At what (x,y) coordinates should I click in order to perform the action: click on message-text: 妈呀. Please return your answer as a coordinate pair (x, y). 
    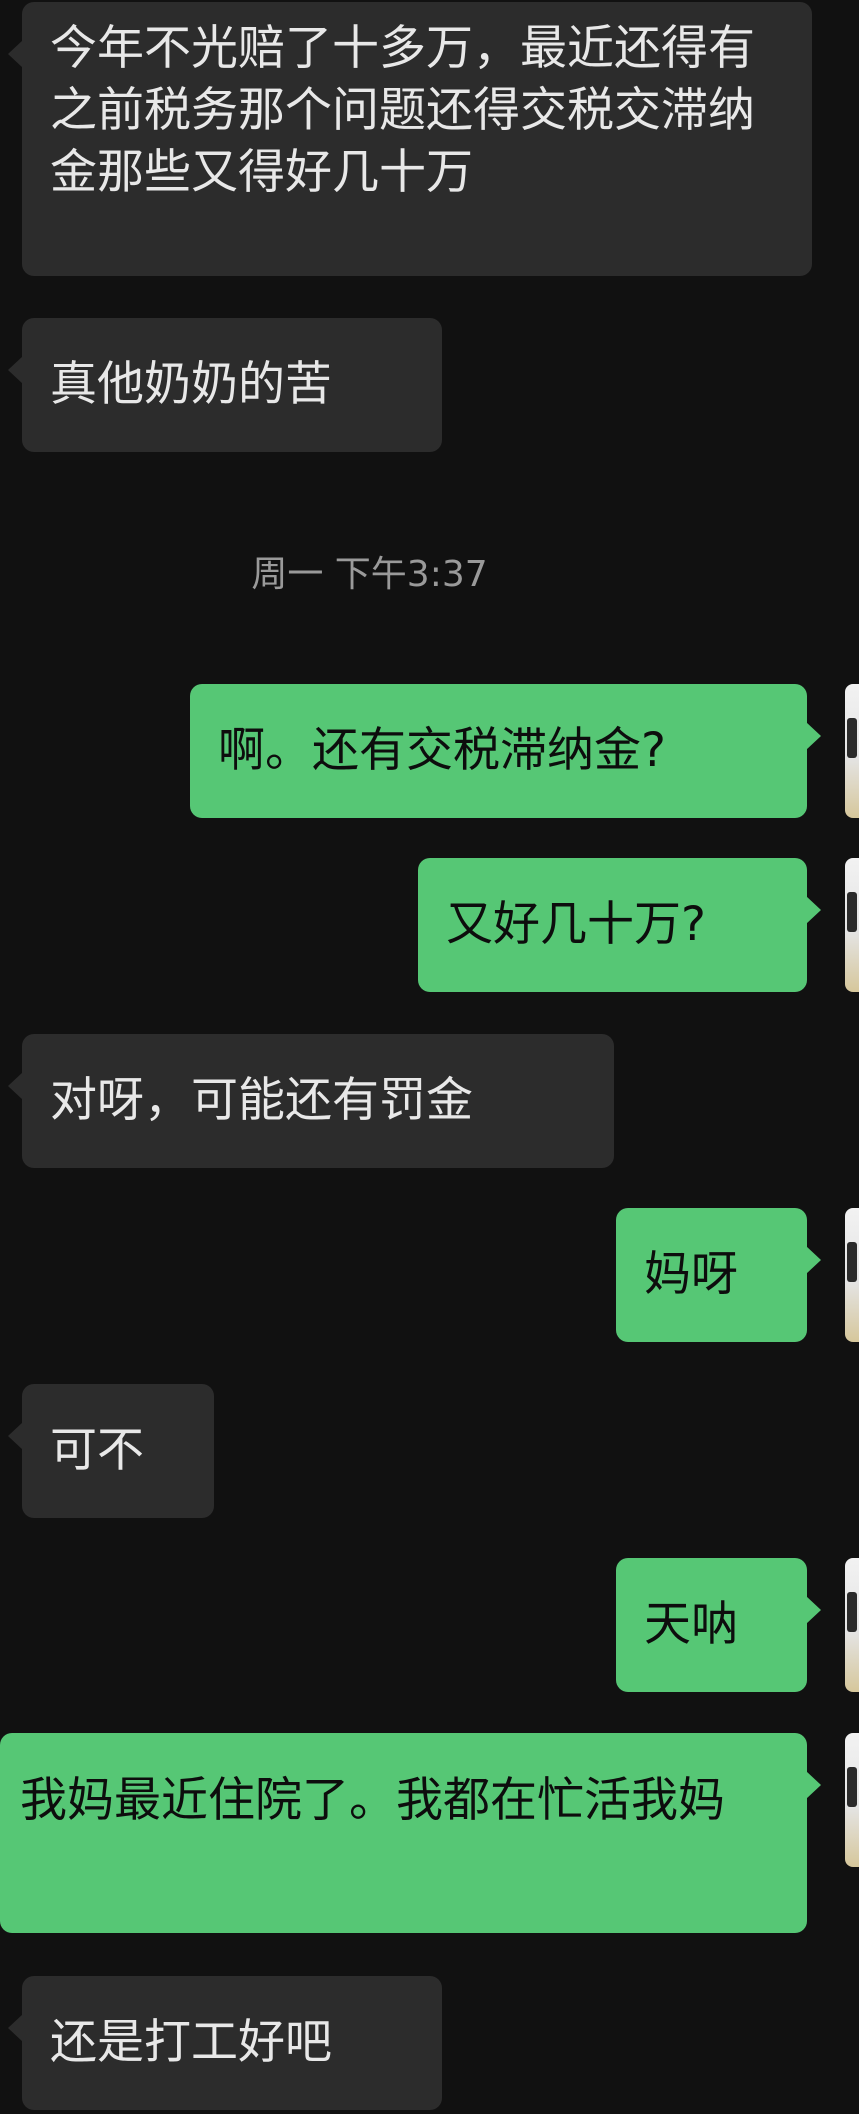
    Looking at the image, I should click on (691, 1274).